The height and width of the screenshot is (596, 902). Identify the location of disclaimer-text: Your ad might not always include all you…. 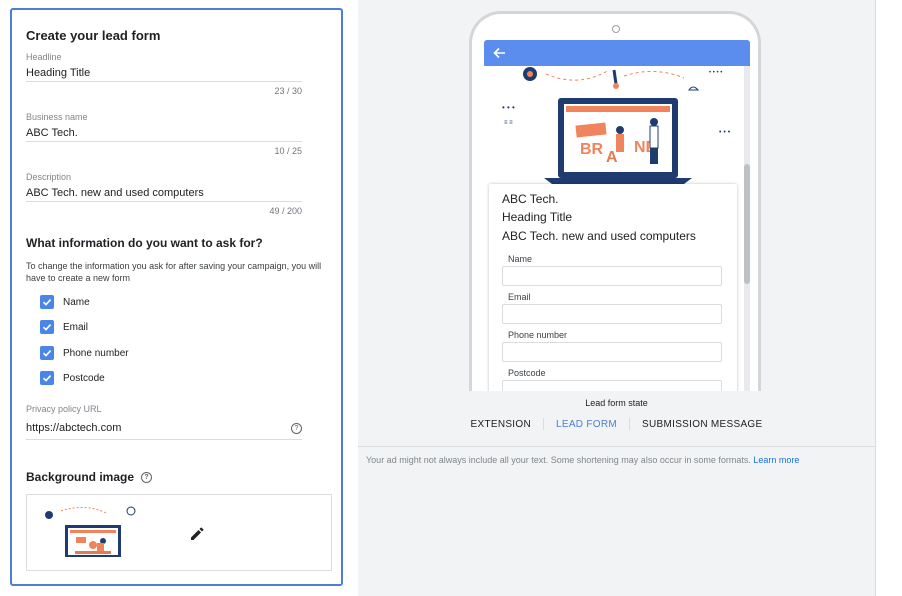
(558, 460).